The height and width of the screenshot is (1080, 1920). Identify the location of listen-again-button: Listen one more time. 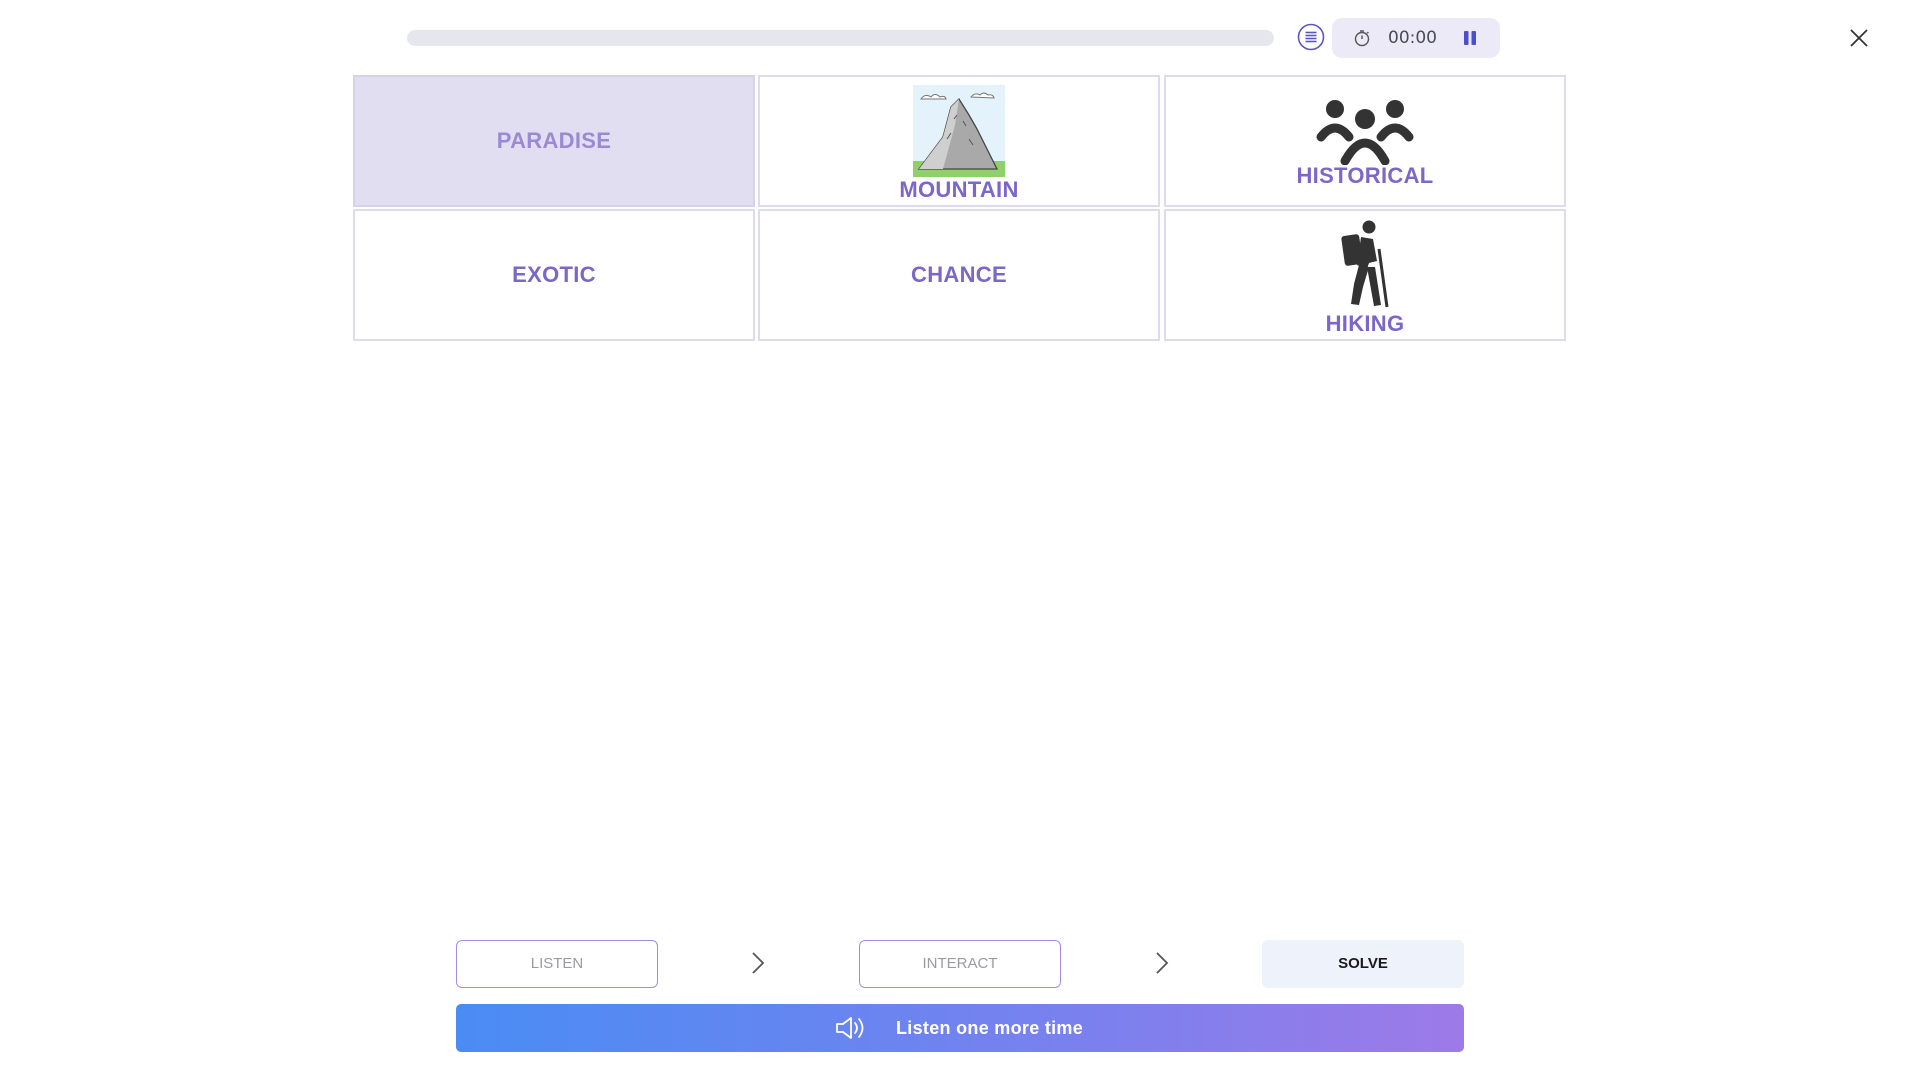
(960, 1028).